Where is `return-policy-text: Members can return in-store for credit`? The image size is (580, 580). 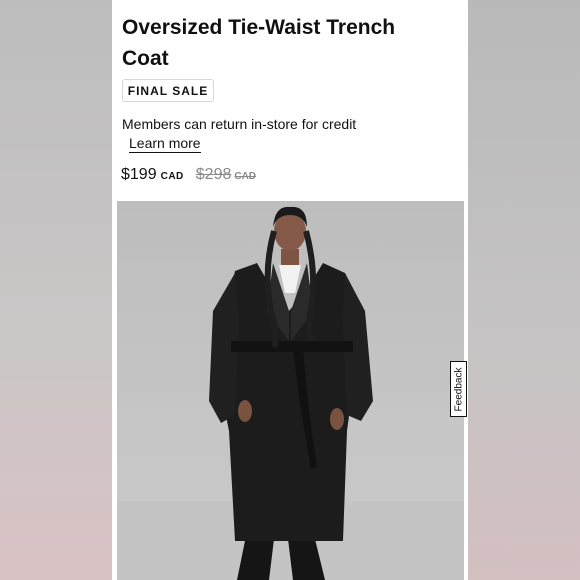
return-policy-text: Members can return in-store for credit is located at coordinates (239, 124).